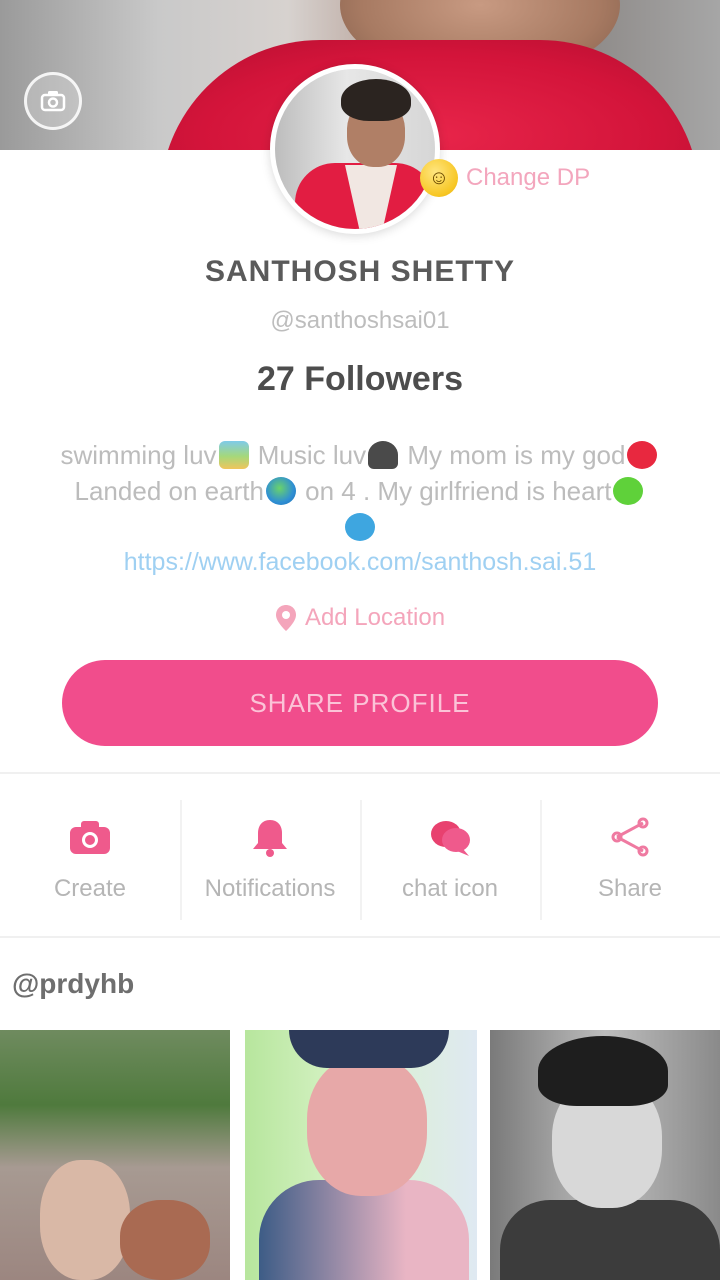 Image resolution: width=720 pixels, height=1280 pixels. Describe the element at coordinates (355, 149) in the screenshot. I see `avatar` at that location.